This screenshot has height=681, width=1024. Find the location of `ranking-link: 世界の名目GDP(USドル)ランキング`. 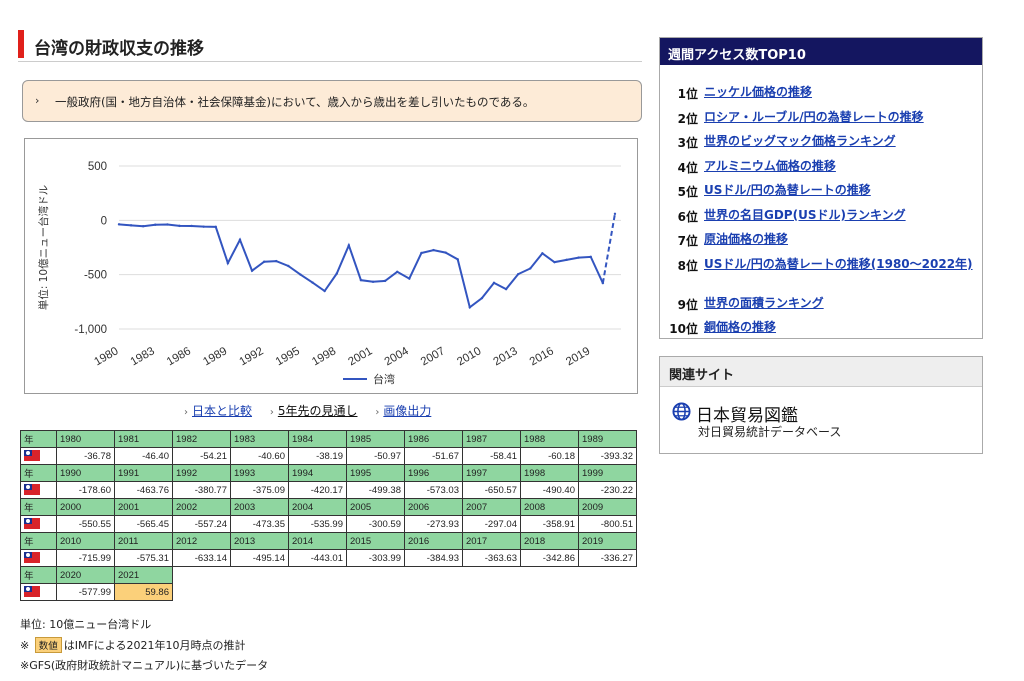

ranking-link: 世界の名目GDP(USドル)ランキング is located at coordinates (839, 215).